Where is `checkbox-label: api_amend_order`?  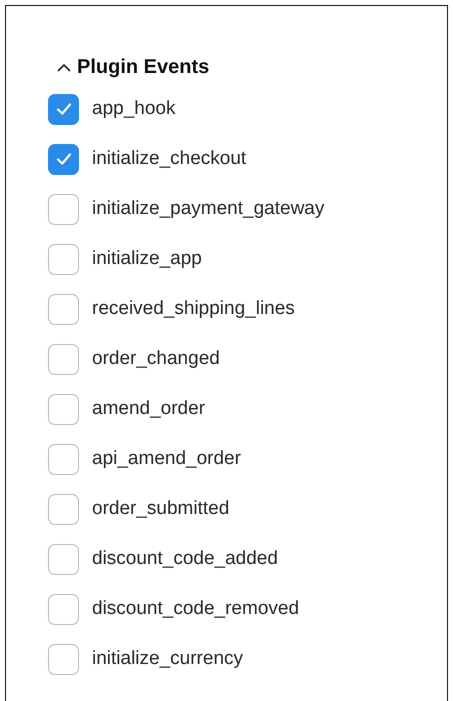
checkbox-label: api_amend_order is located at coordinates (166, 459).